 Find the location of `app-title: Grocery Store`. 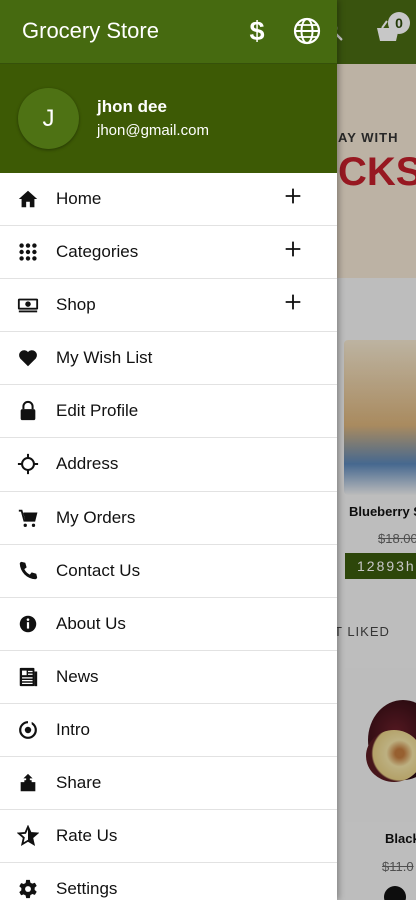

app-title: Grocery Store is located at coordinates (90, 30).